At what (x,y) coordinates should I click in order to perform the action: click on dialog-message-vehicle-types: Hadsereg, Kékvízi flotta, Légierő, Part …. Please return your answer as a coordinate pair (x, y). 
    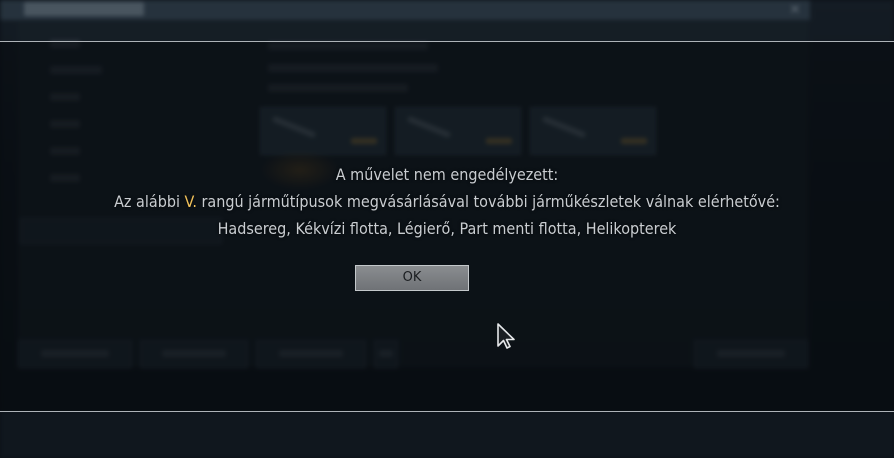
    Looking at the image, I should click on (447, 228).